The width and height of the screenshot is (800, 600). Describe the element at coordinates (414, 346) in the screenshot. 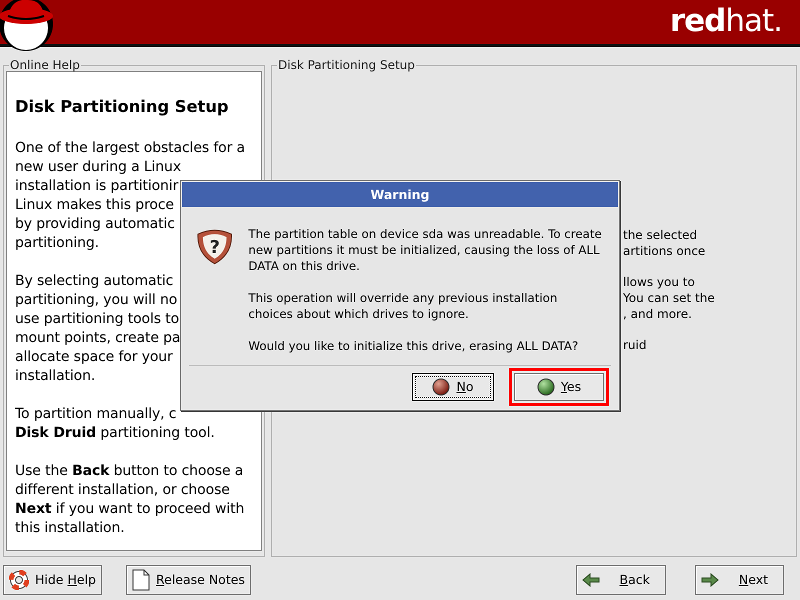

I see `dialog-message: Would you like to initialize this drive, erasing ALL DATA?` at that location.